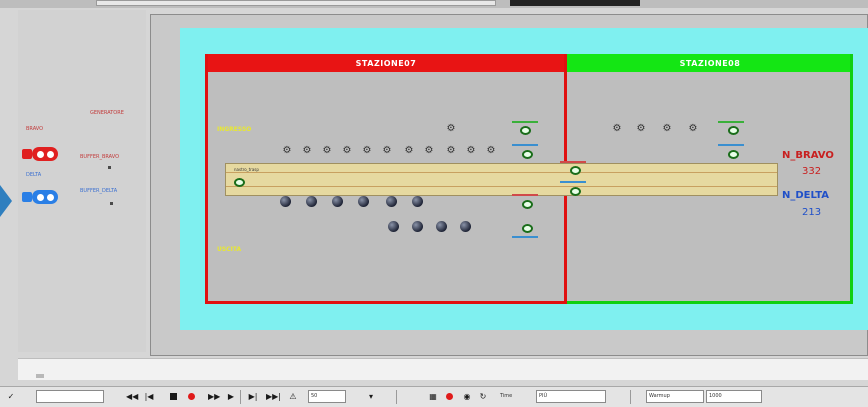  What do you see at coordinates (111, 203) in the screenshot?
I see `buffer-delta` at bounding box center [111, 203].